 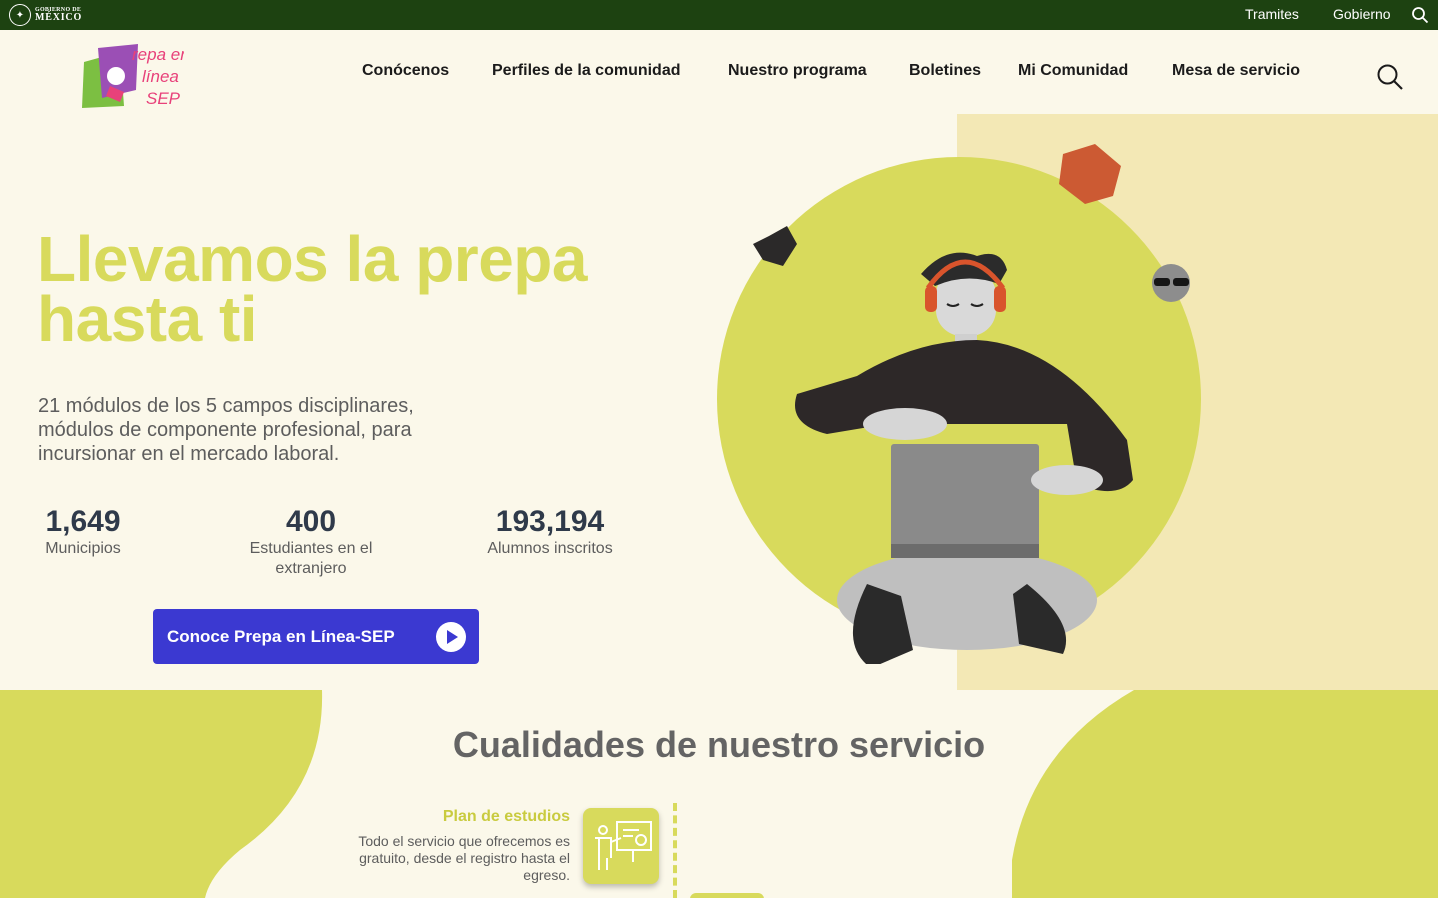 I want to click on stat-label: Alumnos inscritos, so click(x=550, y=548).